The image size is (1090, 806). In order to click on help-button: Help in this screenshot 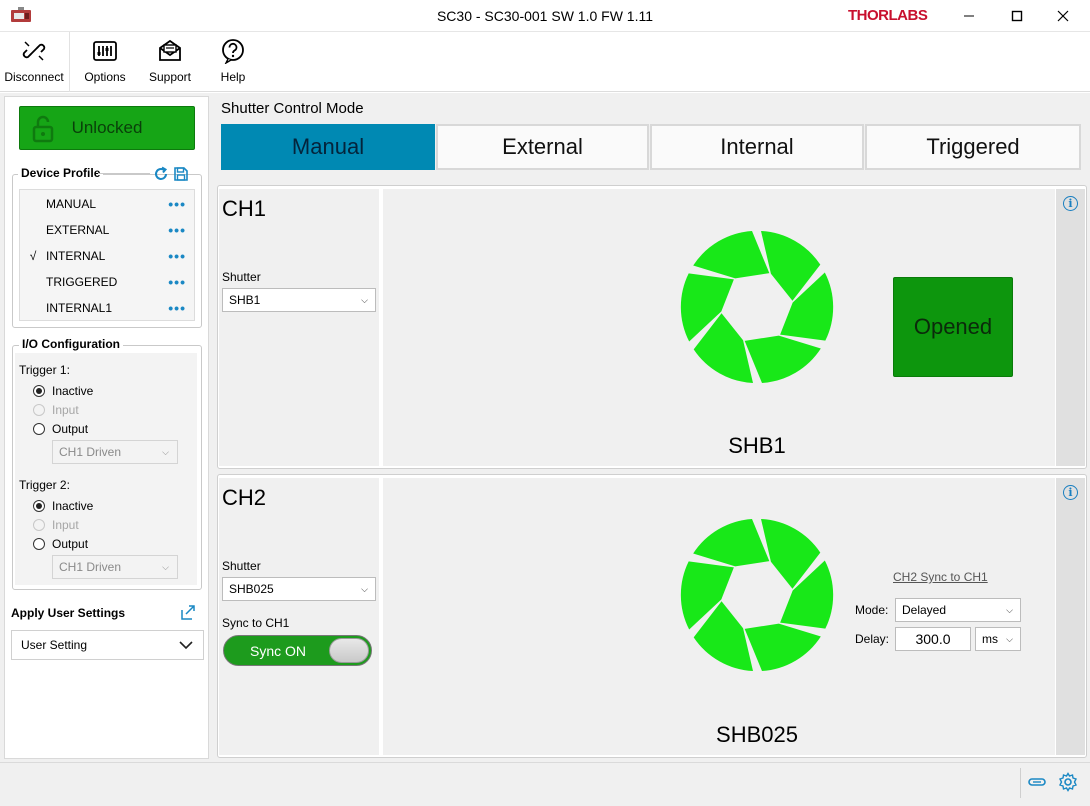, I will do `click(233, 62)`.